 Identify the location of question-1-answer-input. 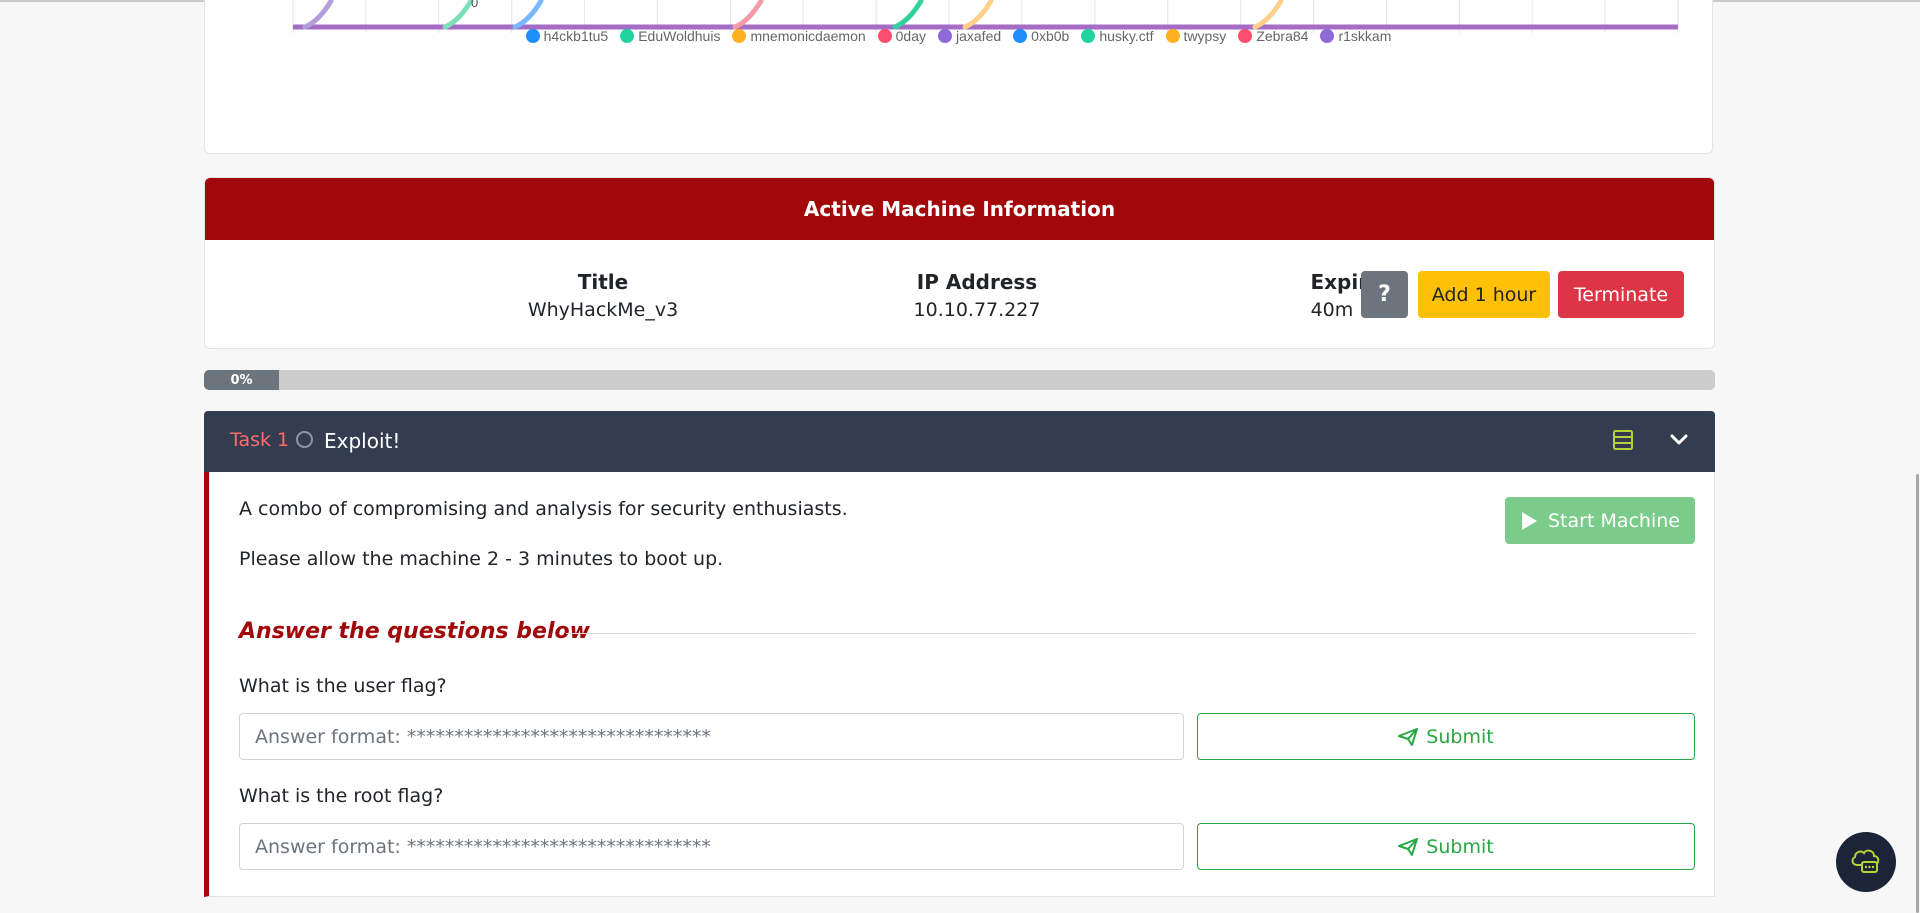
(711, 736).